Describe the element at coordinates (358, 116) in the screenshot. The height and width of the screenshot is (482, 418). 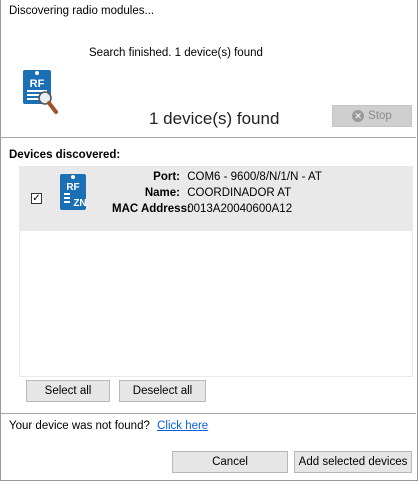
I see `close-circle-icon: ✕` at that location.